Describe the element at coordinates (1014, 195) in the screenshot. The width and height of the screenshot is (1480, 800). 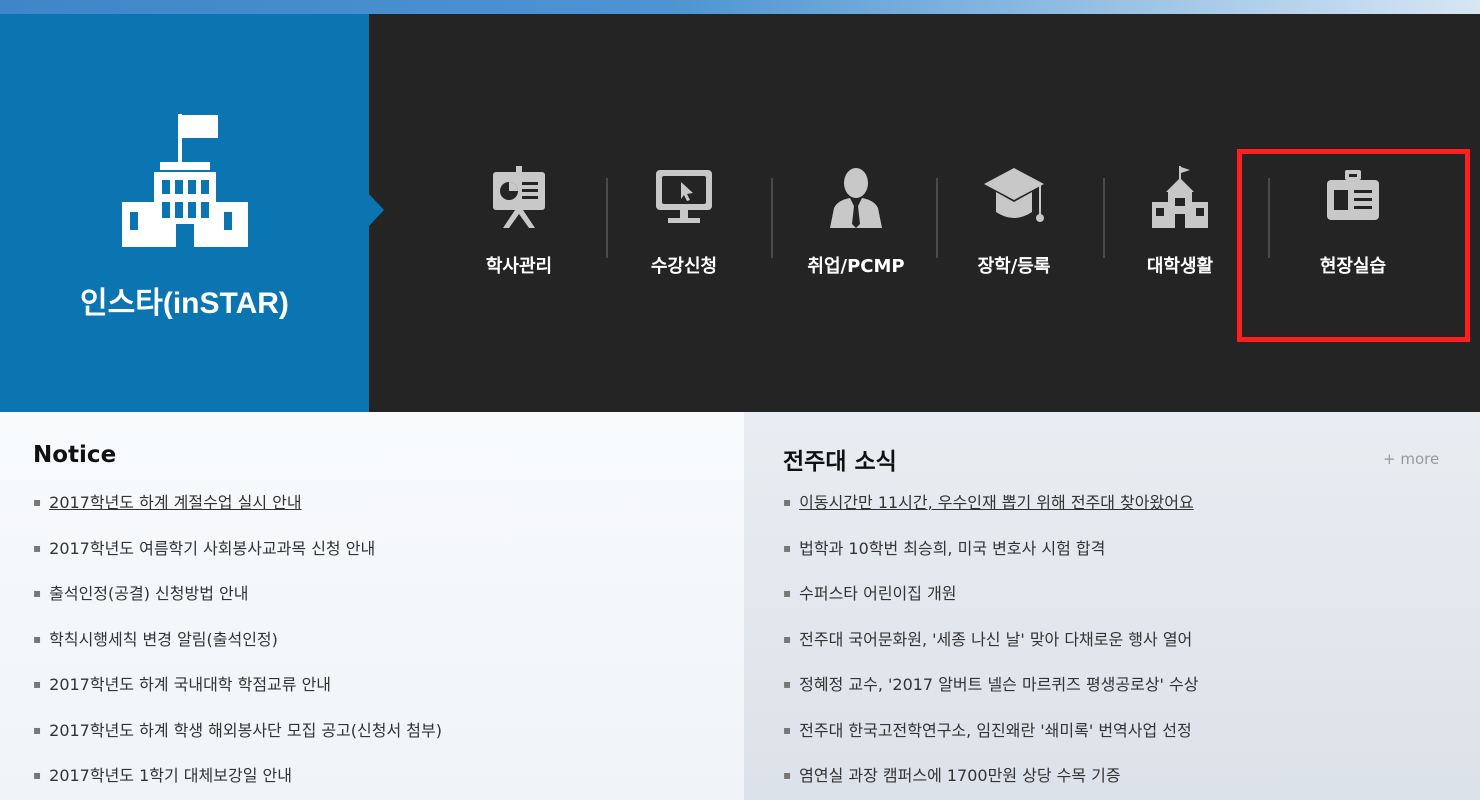
I see `graduation-cap-icon` at that location.